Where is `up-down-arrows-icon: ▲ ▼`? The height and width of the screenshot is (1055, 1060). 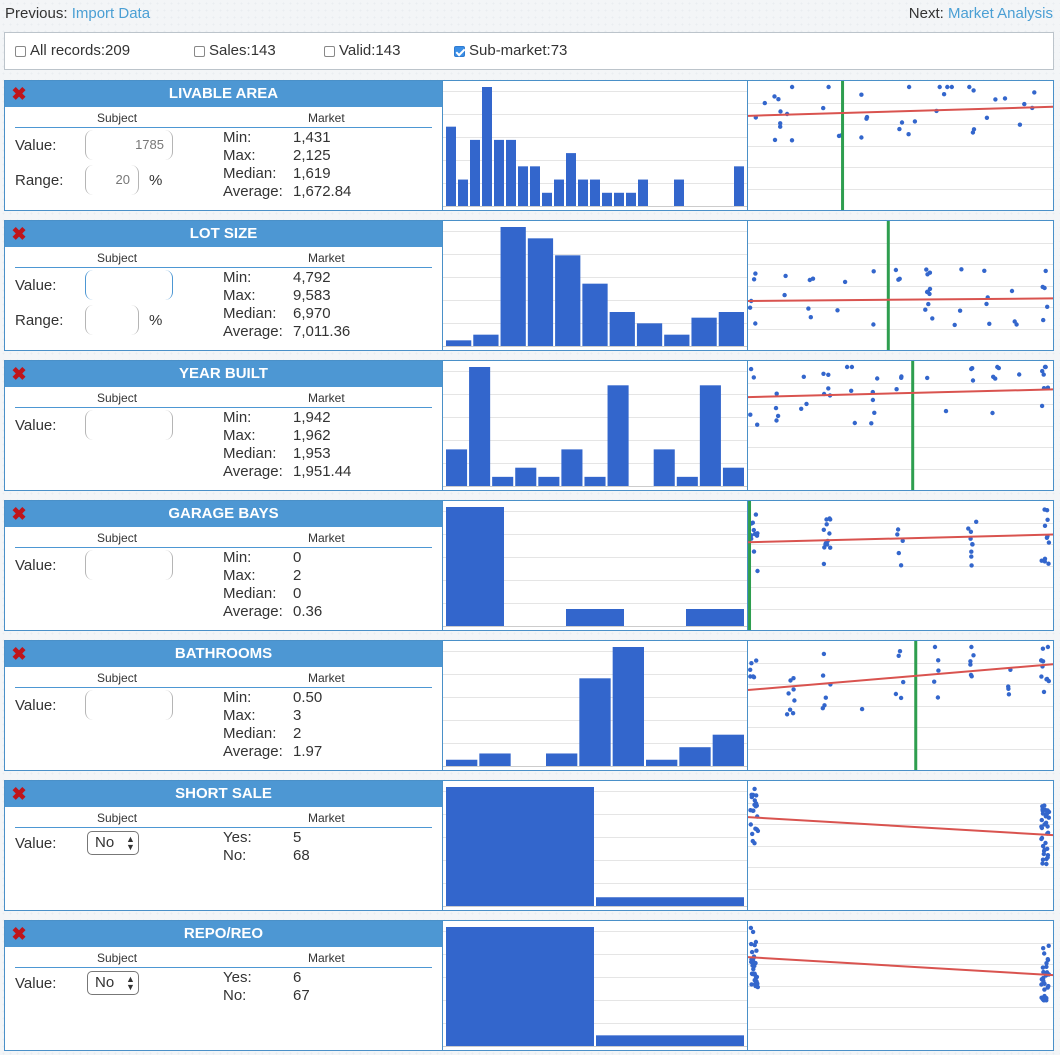 up-down-arrows-icon: ▲ ▼ is located at coordinates (130, 983).